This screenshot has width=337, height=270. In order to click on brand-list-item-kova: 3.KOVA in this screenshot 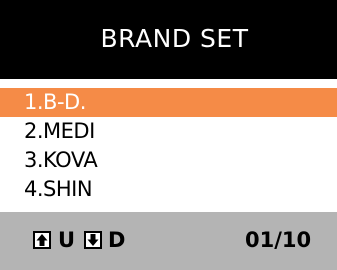, I will do `click(168, 160)`.